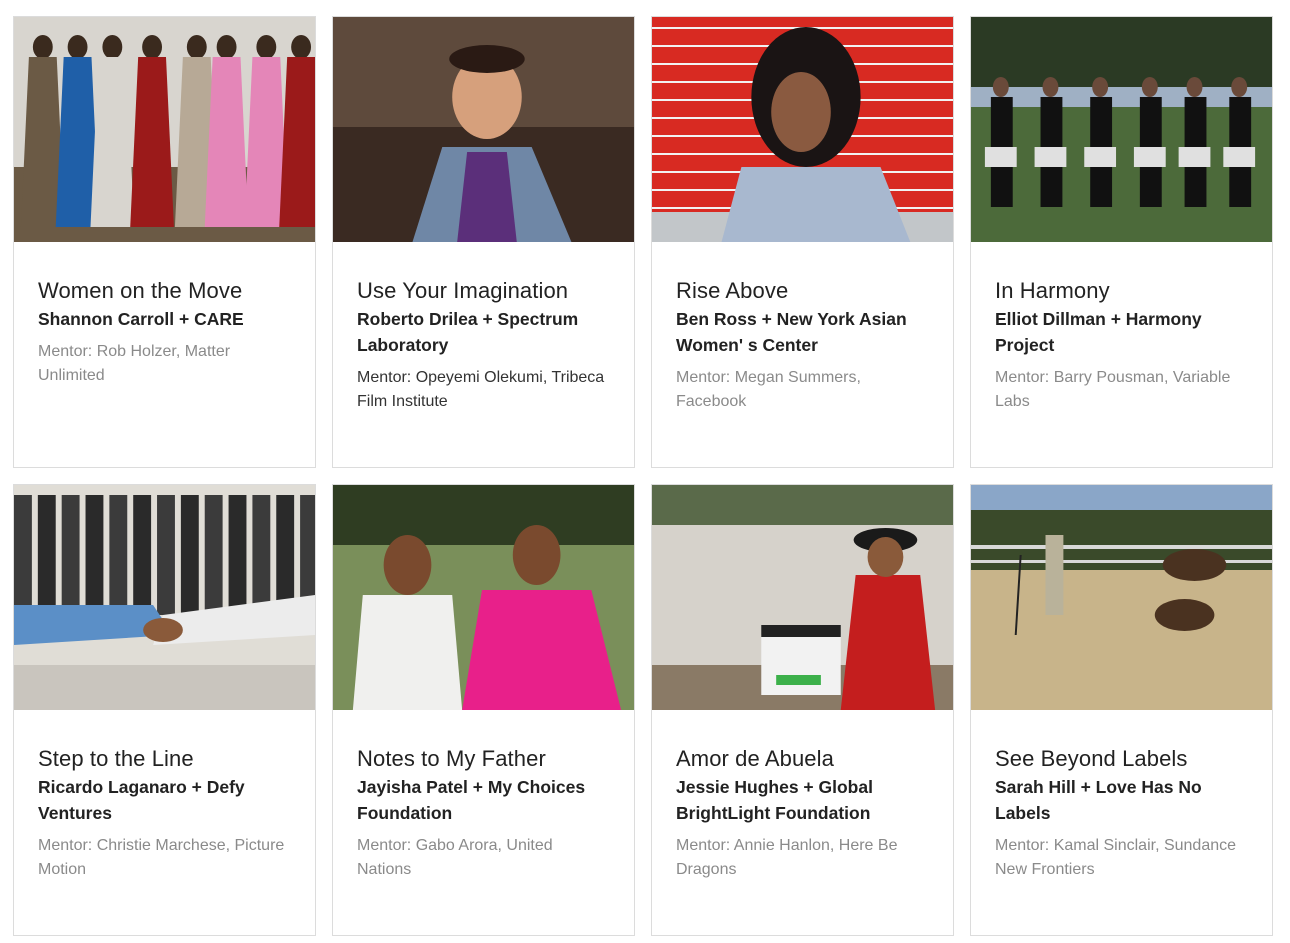  I want to click on project-title: Rise Above, so click(802, 291).